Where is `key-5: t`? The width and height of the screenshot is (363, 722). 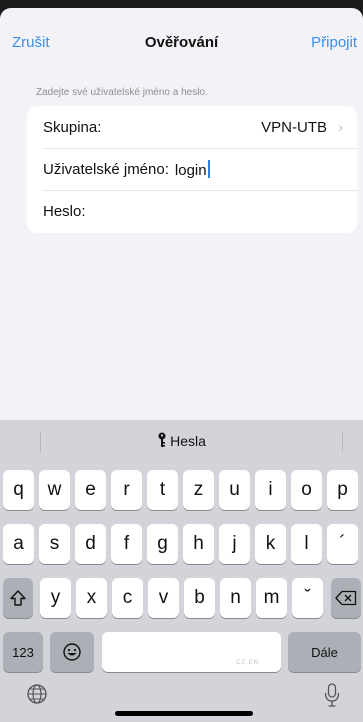
key-5: t is located at coordinates (162, 490).